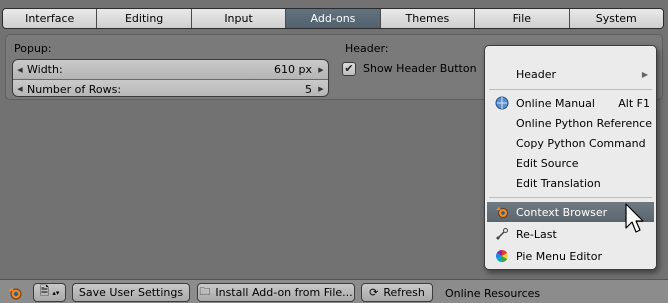  Describe the element at coordinates (293, 69) in the screenshot. I see `width-field-value: 610 px` at that location.